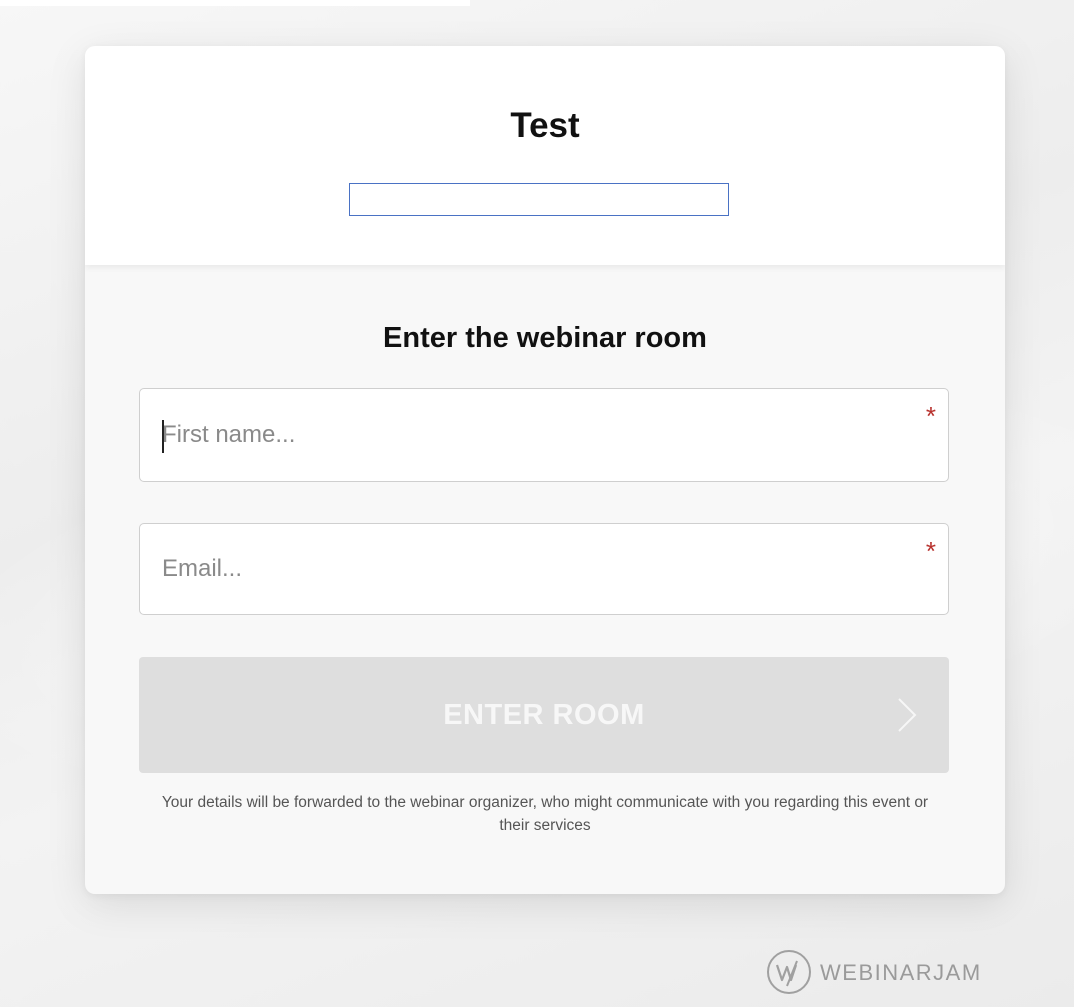 Image resolution: width=1074 pixels, height=1007 pixels. Describe the element at coordinates (789, 972) in the screenshot. I see `webinarjam-logo-icon` at that location.